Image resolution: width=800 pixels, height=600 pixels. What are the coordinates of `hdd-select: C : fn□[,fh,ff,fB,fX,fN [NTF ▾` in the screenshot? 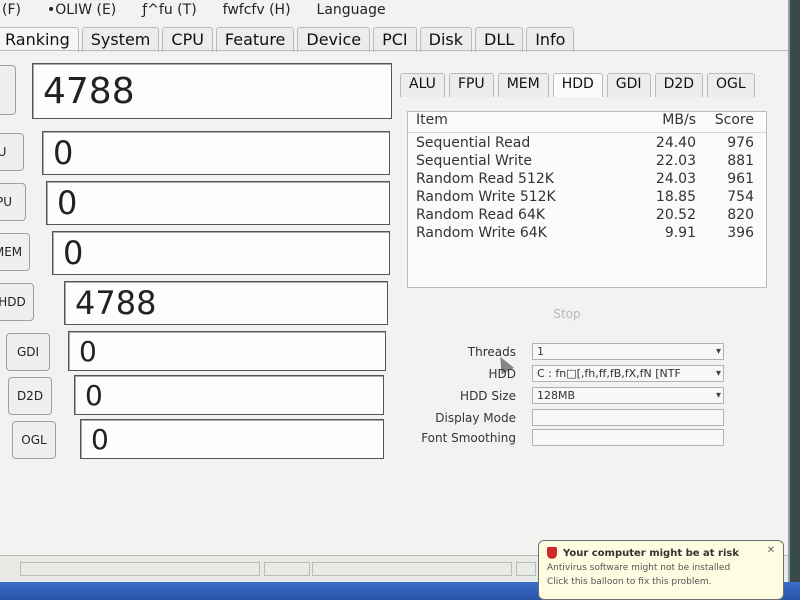 It's located at (628, 373).